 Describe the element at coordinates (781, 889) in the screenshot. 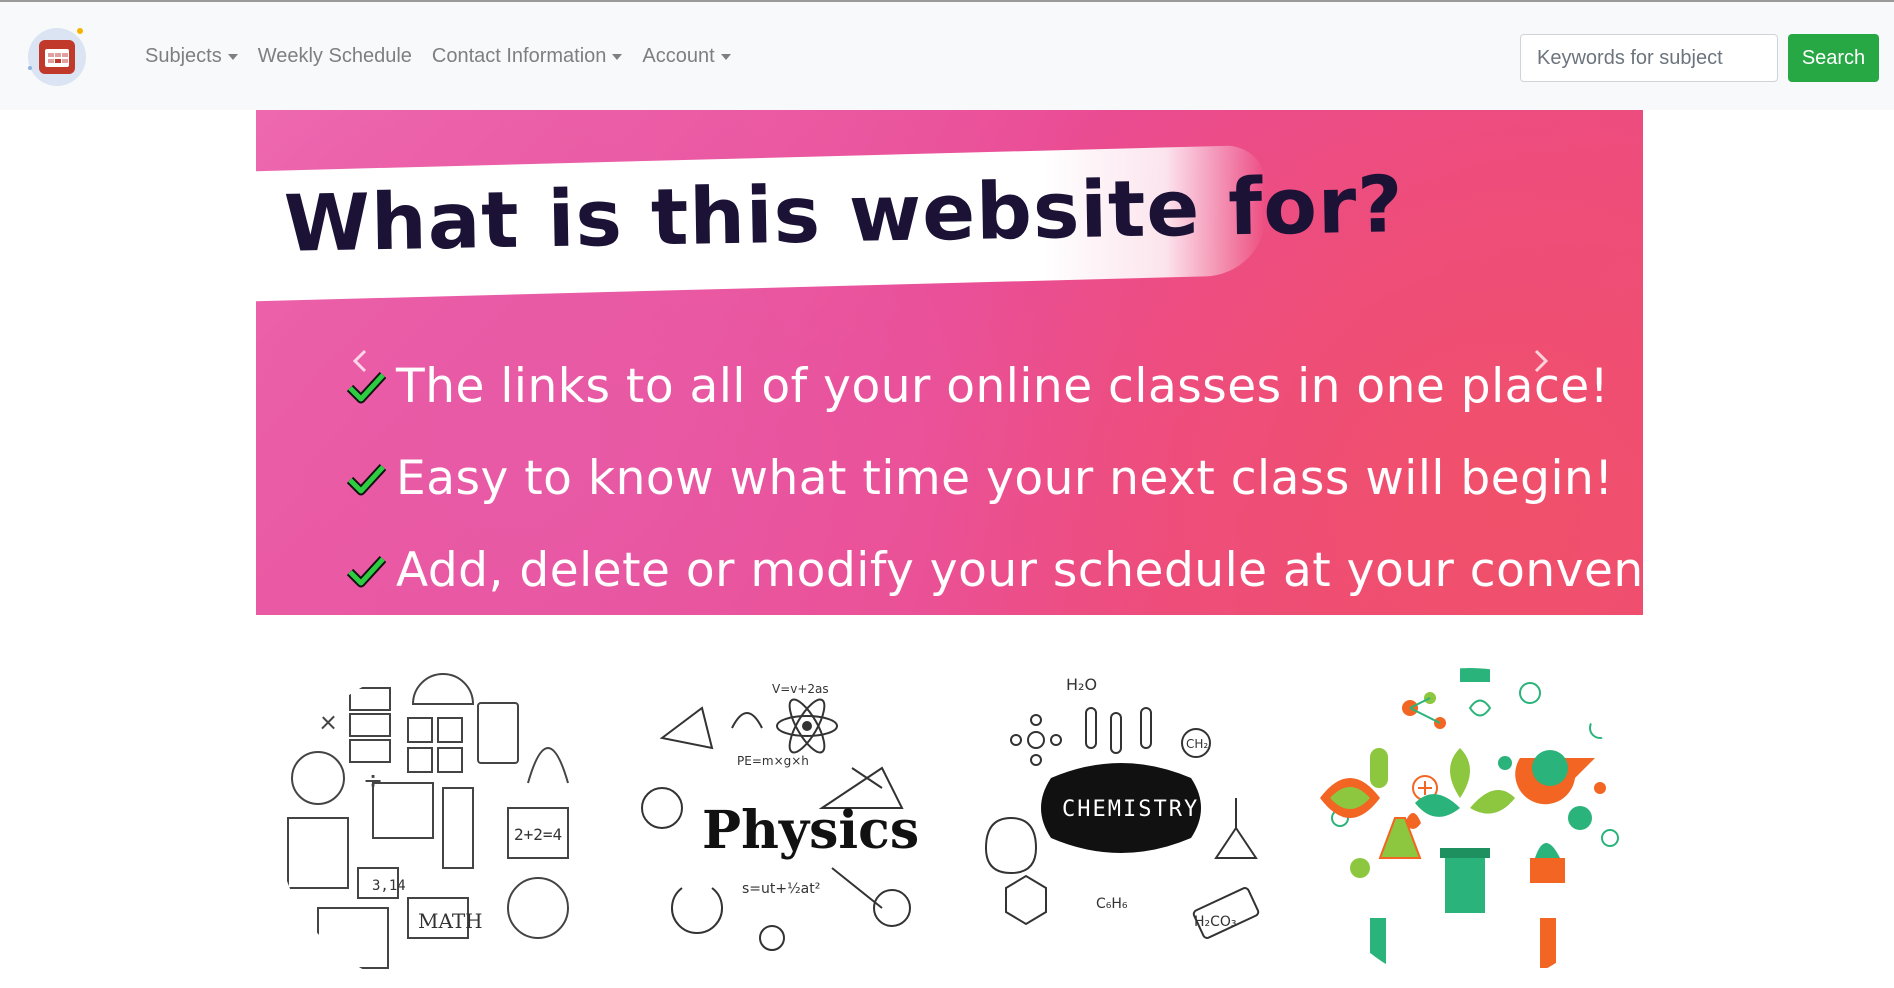

I see `svg-text: s=ut+½at²` at that location.